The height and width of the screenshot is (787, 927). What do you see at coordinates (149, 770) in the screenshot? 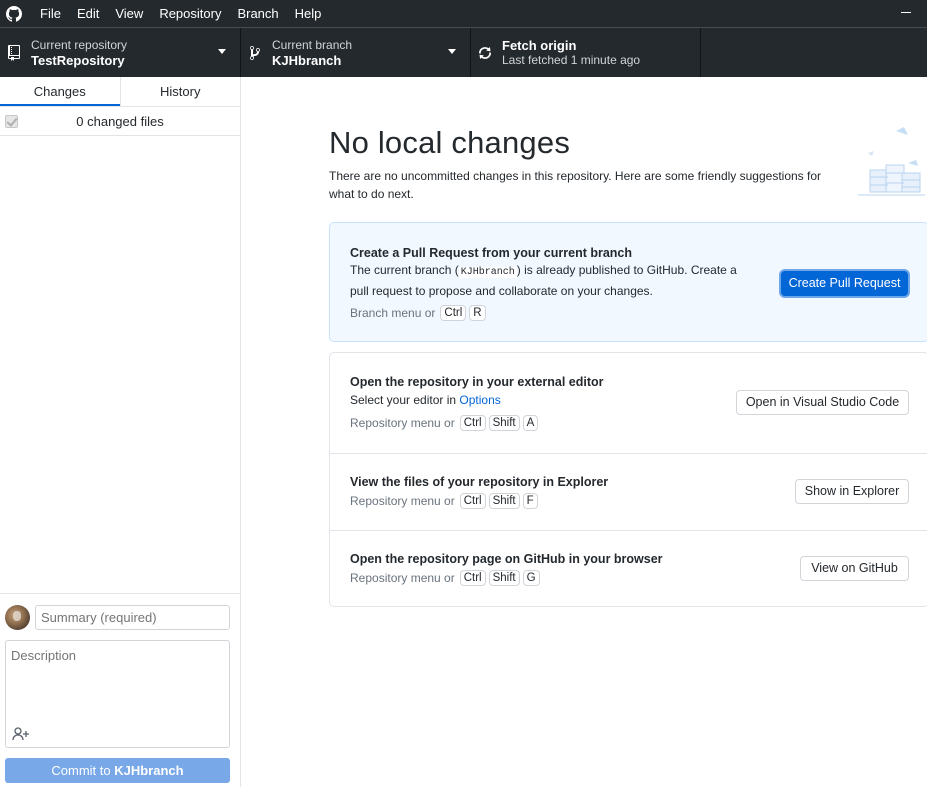
I see `commit-button-branch: KJHbranch` at bounding box center [149, 770].